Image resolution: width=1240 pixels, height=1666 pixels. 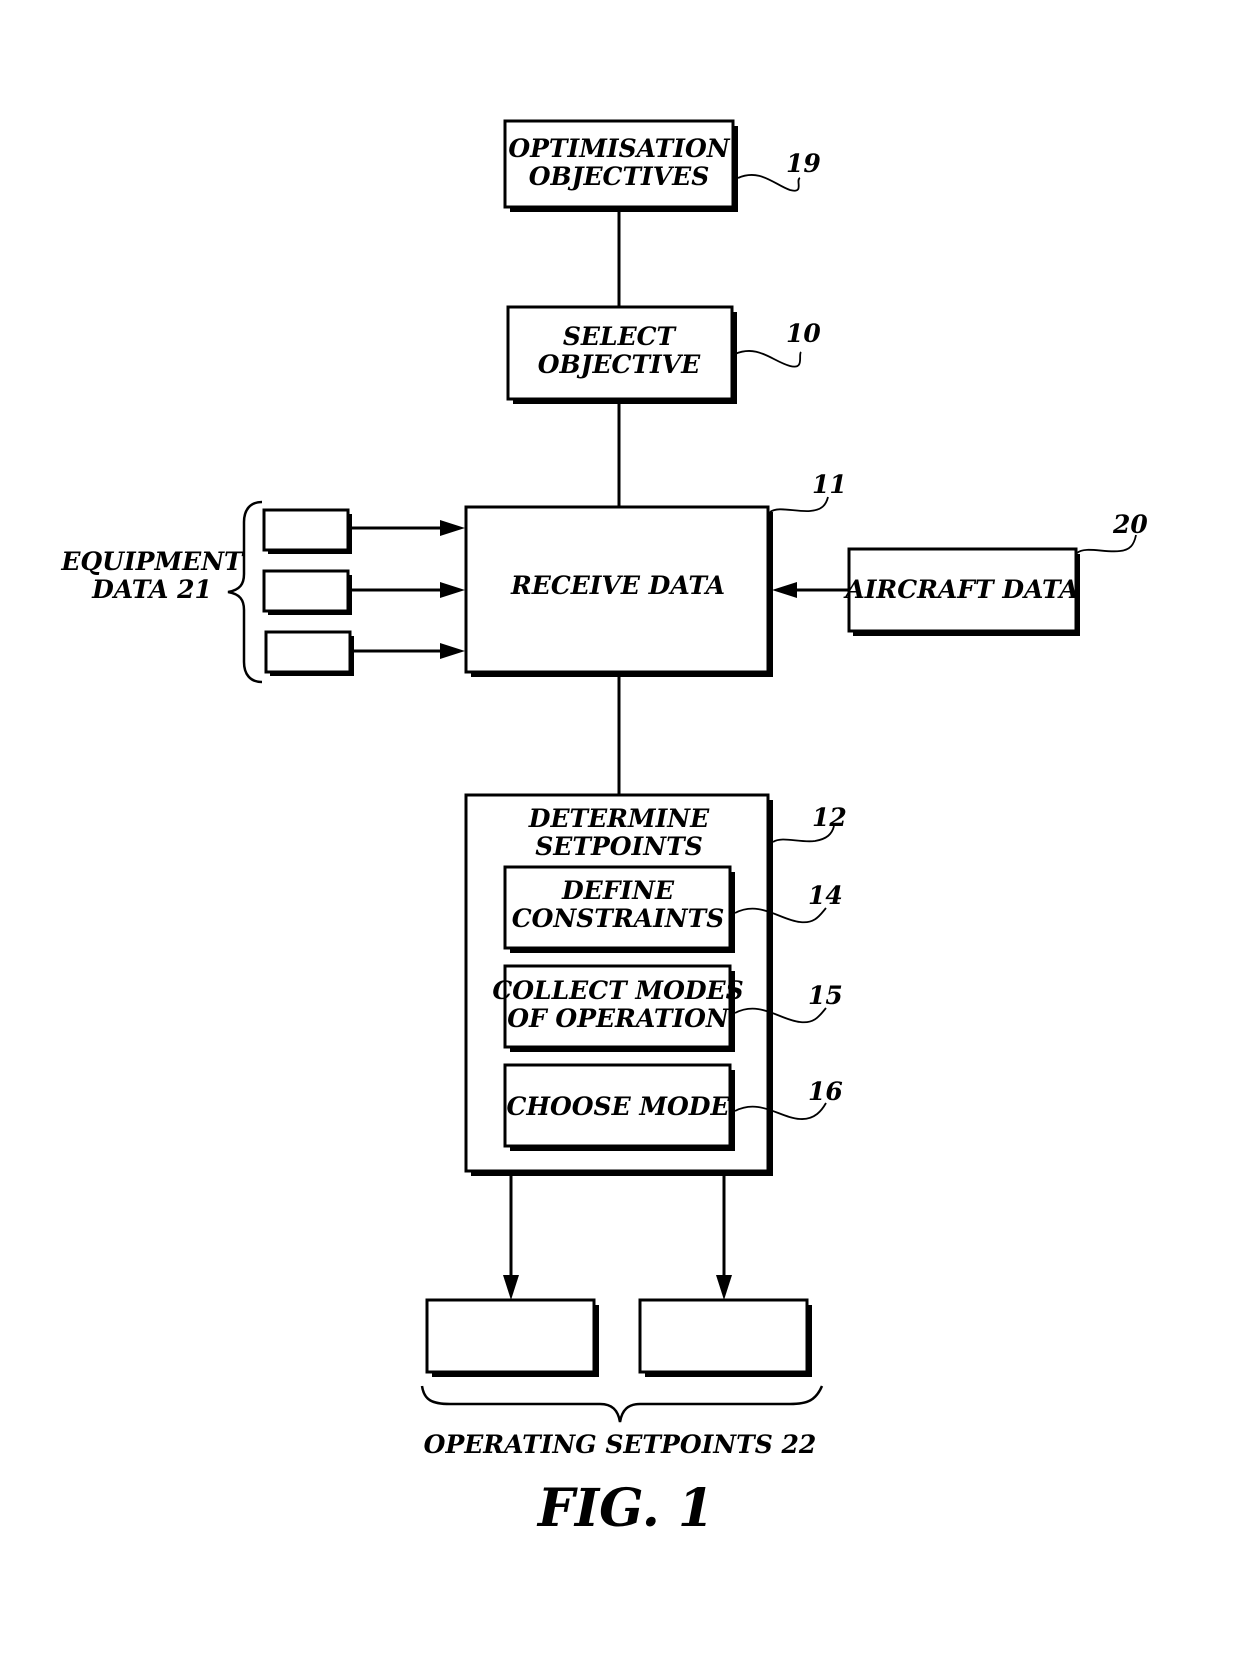 What do you see at coordinates (829, 484) in the screenshot?
I see `ref-number-11: 11` at bounding box center [829, 484].